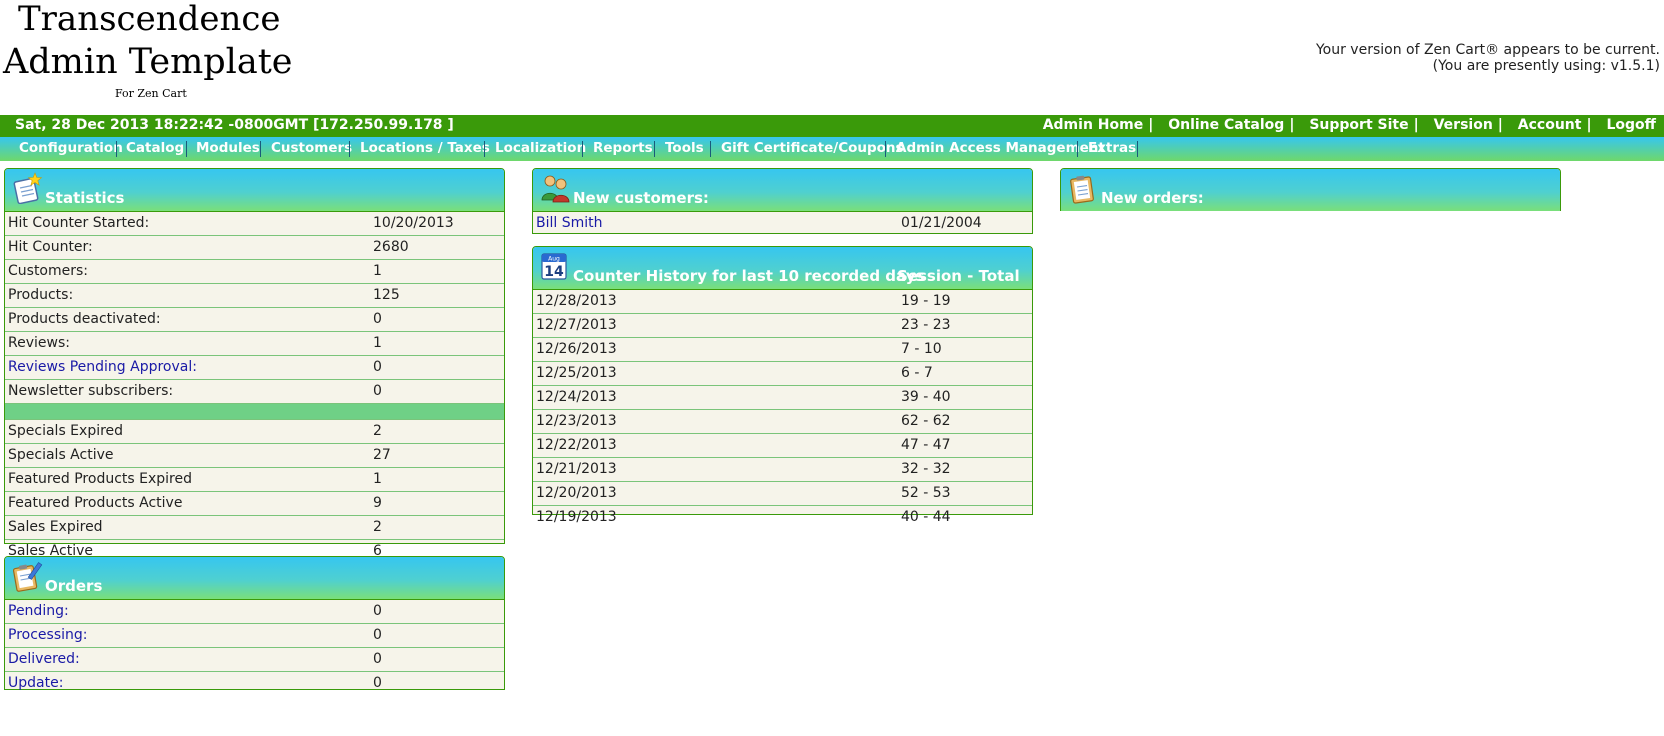 Image resolution: width=1664 pixels, height=736 pixels. I want to click on stat-value: 1, so click(377, 343).